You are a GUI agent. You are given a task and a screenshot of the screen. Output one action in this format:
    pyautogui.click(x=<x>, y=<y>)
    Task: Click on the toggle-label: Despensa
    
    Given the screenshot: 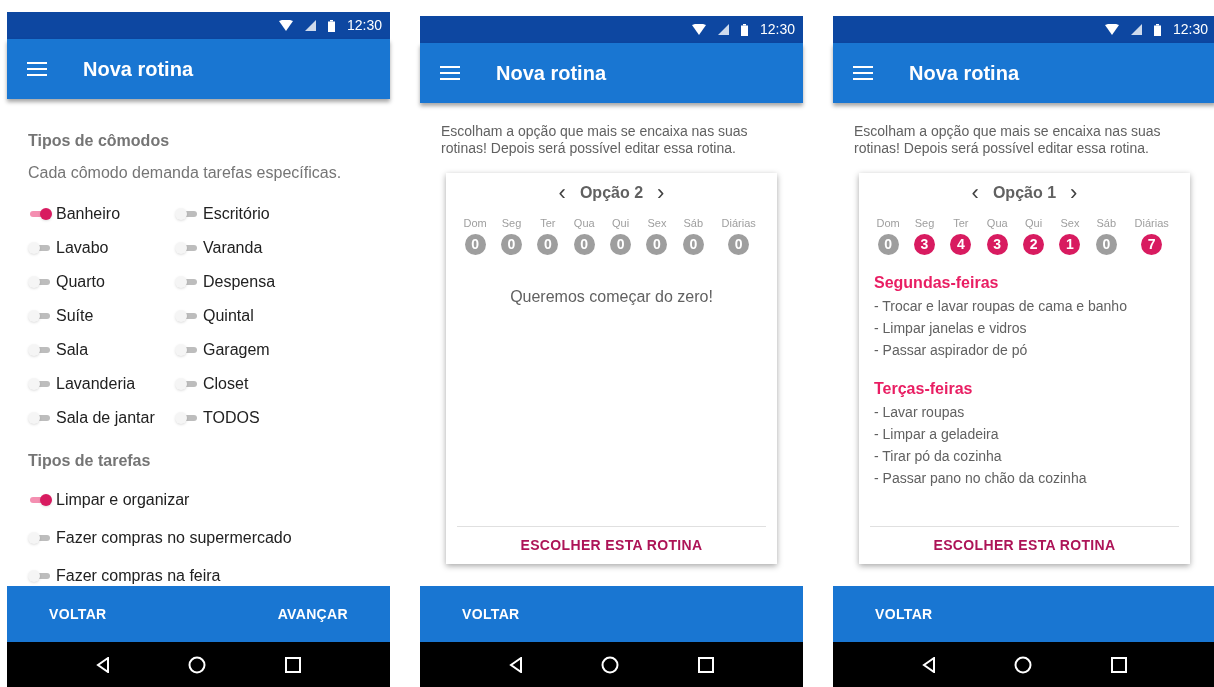 What is the action you would take?
    pyautogui.click(x=239, y=282)
    